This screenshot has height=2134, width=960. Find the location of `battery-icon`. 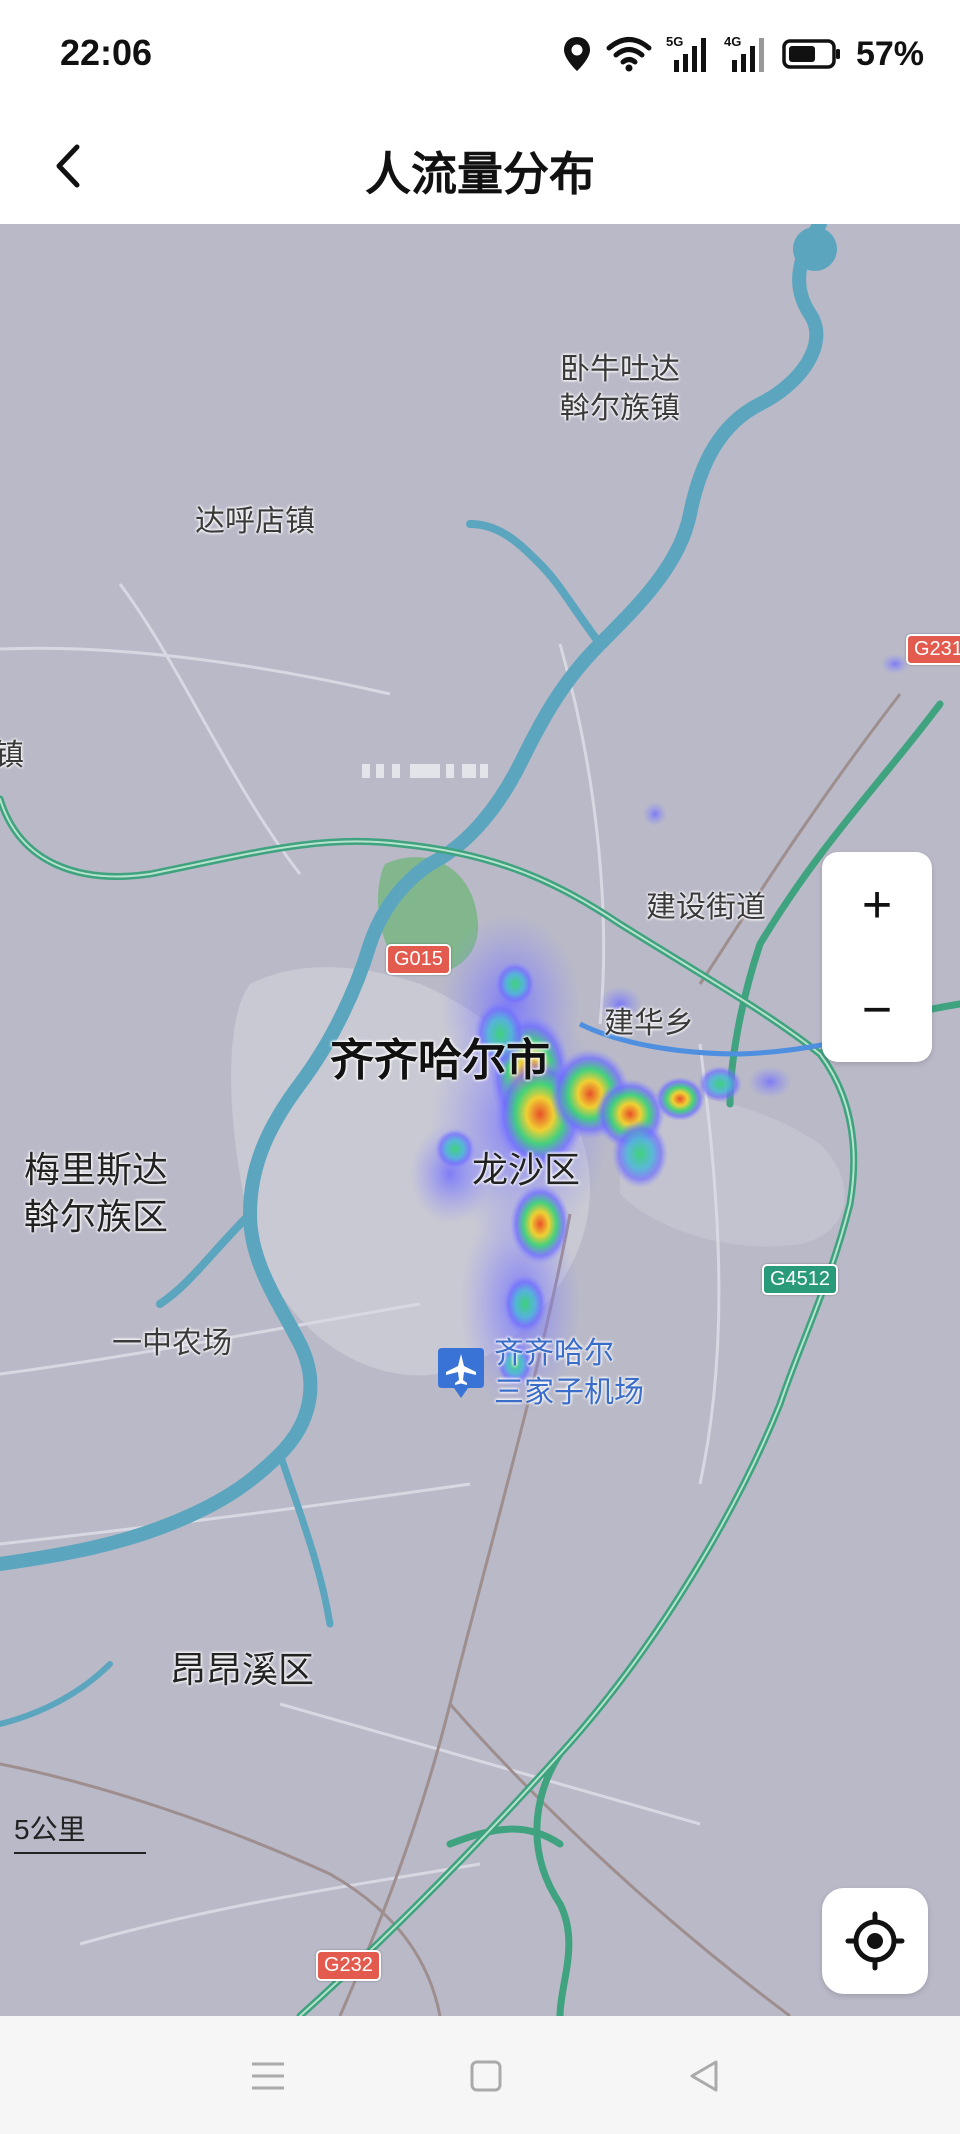

battery-icon is located at coordinates (811, 54).